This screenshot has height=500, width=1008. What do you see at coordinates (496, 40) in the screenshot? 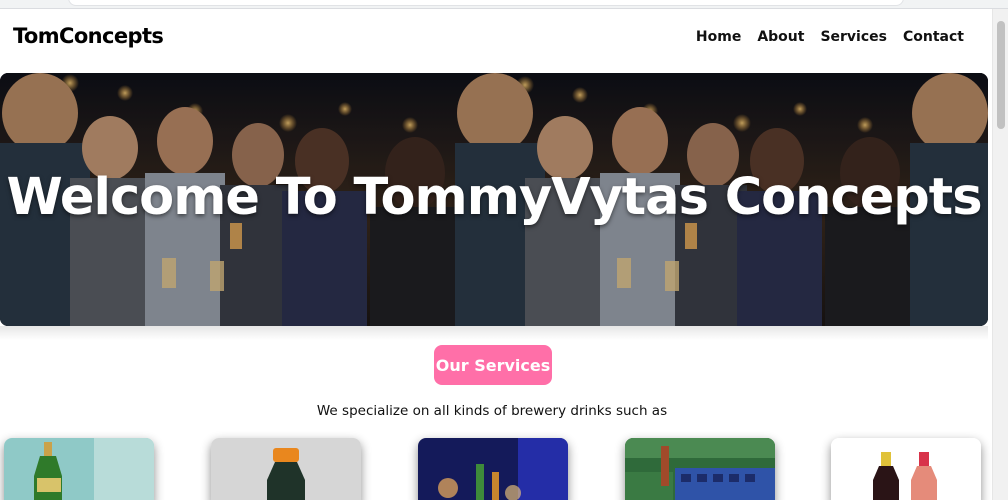
I see `site-header: TomConcepts Home About Services Contact` at bounding box center [496, 40].